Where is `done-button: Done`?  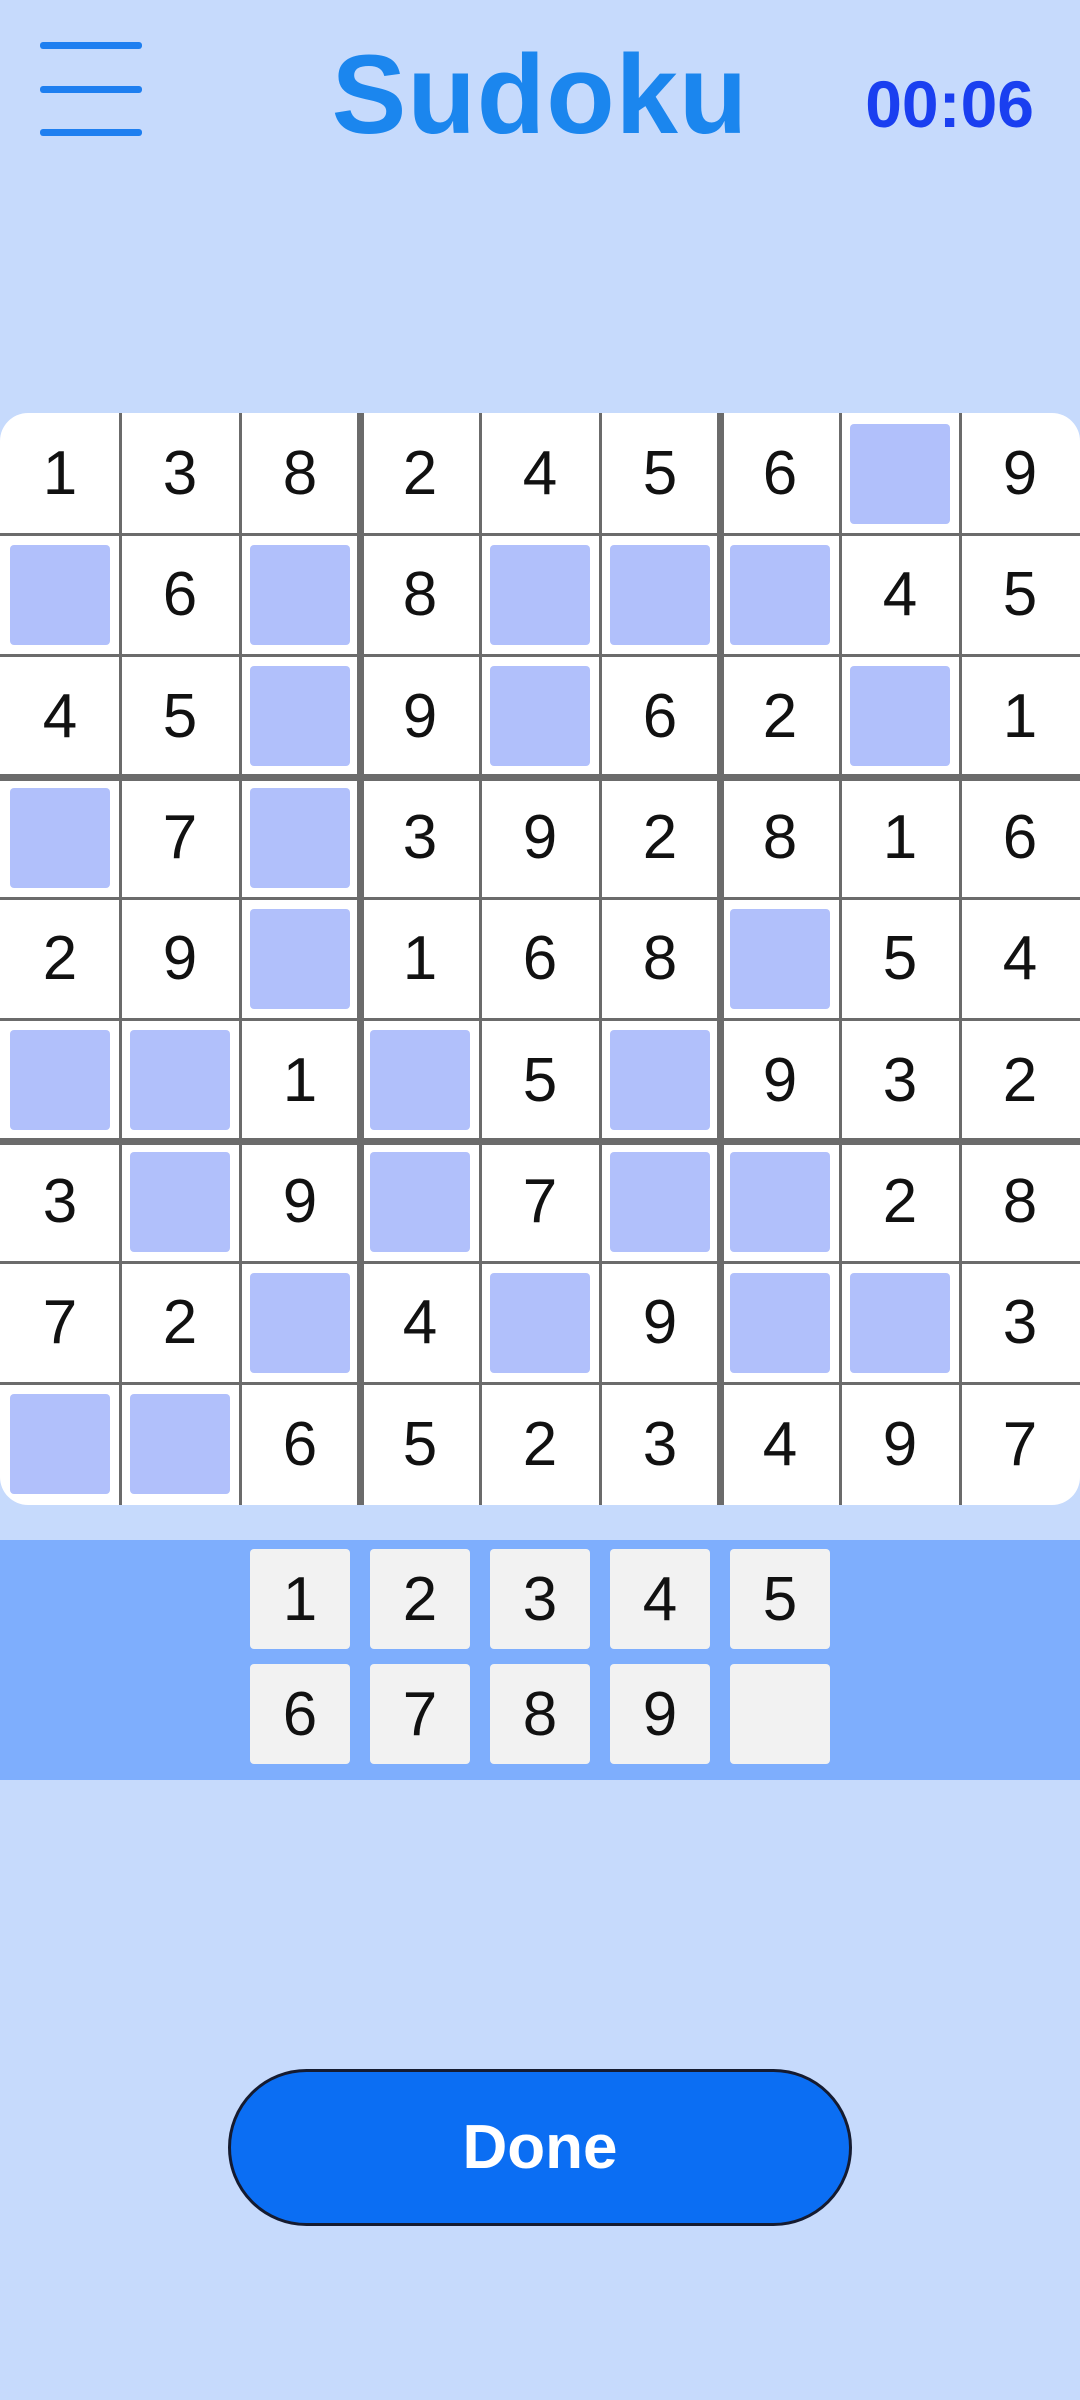 done-button: Done is located at coordinates (540, 2147).